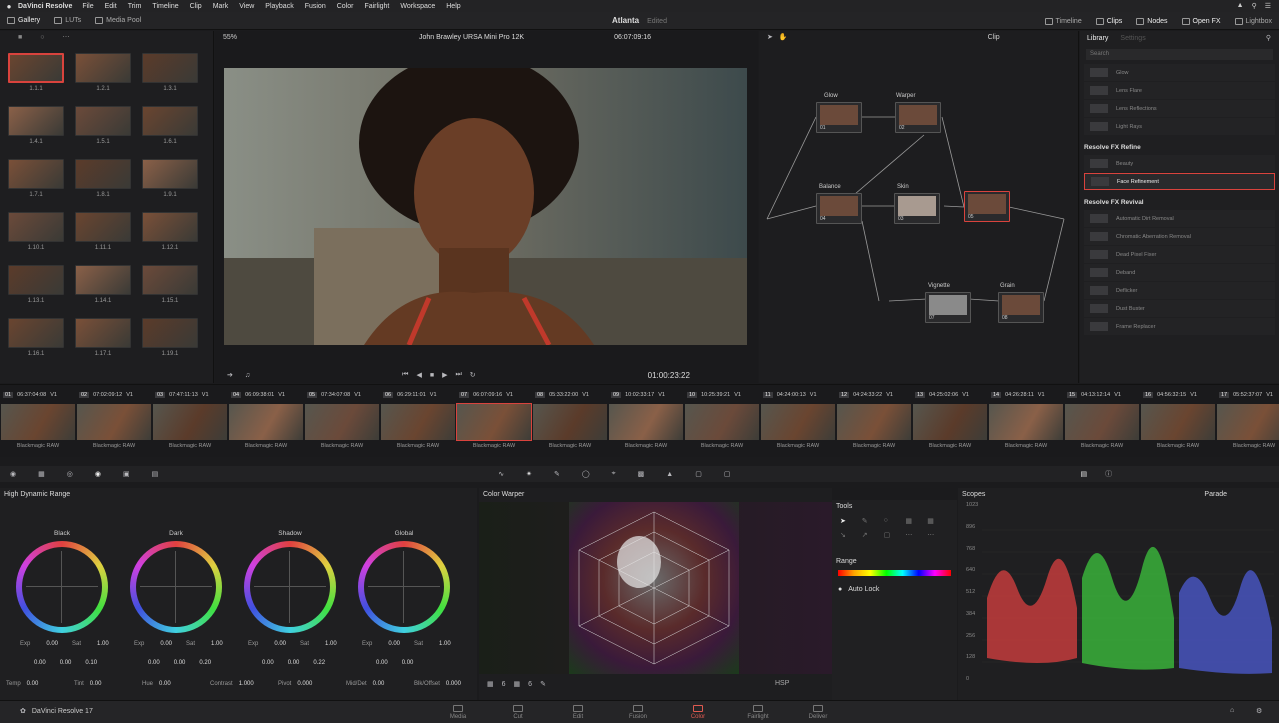  Describe the element at coordinates (1109, 21) in the screenshot. I see `clips-button: Clips` at that location.